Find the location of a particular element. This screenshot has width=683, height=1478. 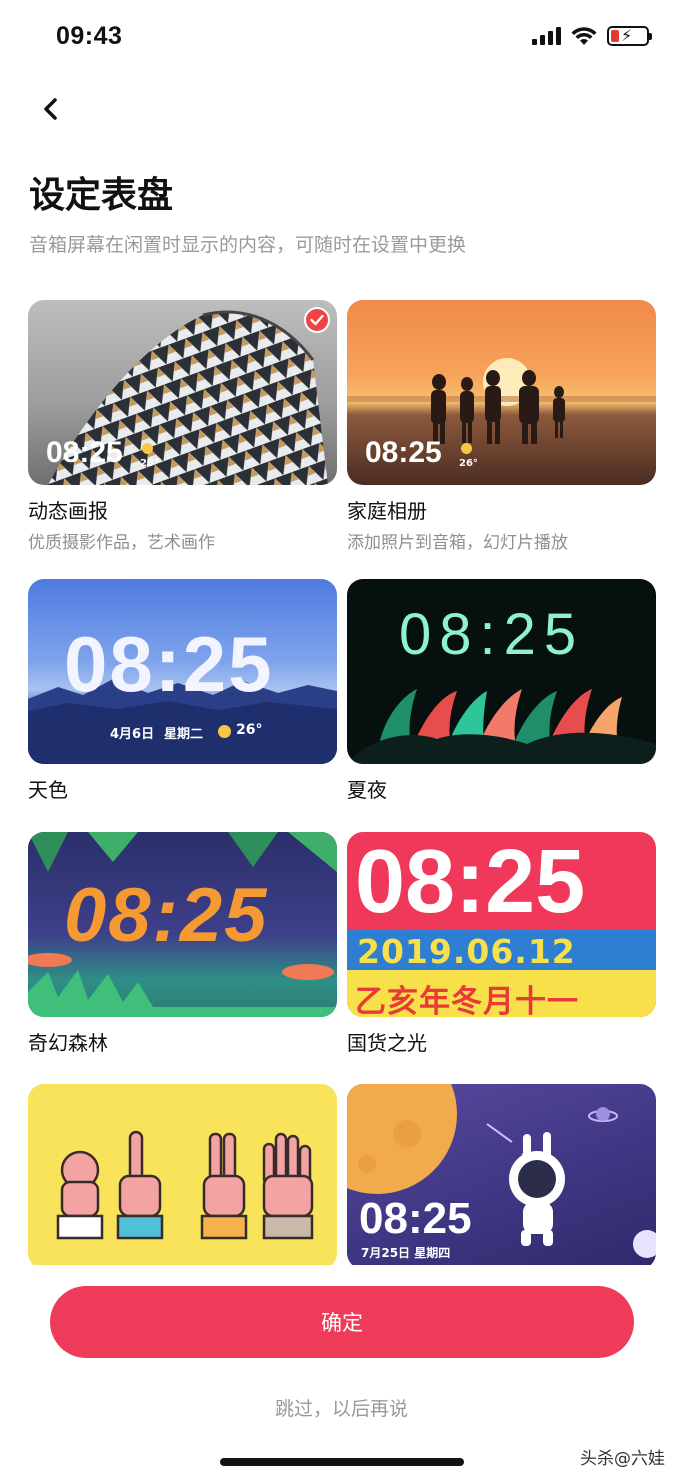

preview-weekday: 星期二 is located at coordinates (184, 734).